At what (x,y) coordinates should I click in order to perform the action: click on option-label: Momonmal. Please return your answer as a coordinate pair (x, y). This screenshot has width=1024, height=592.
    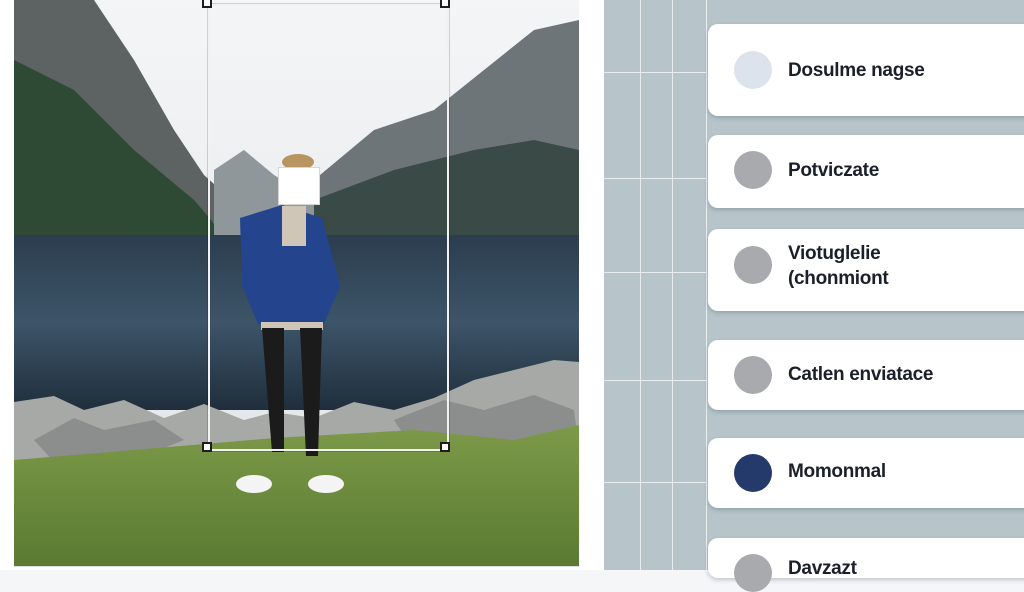
    Looking at the image, I should click on (837, 471).